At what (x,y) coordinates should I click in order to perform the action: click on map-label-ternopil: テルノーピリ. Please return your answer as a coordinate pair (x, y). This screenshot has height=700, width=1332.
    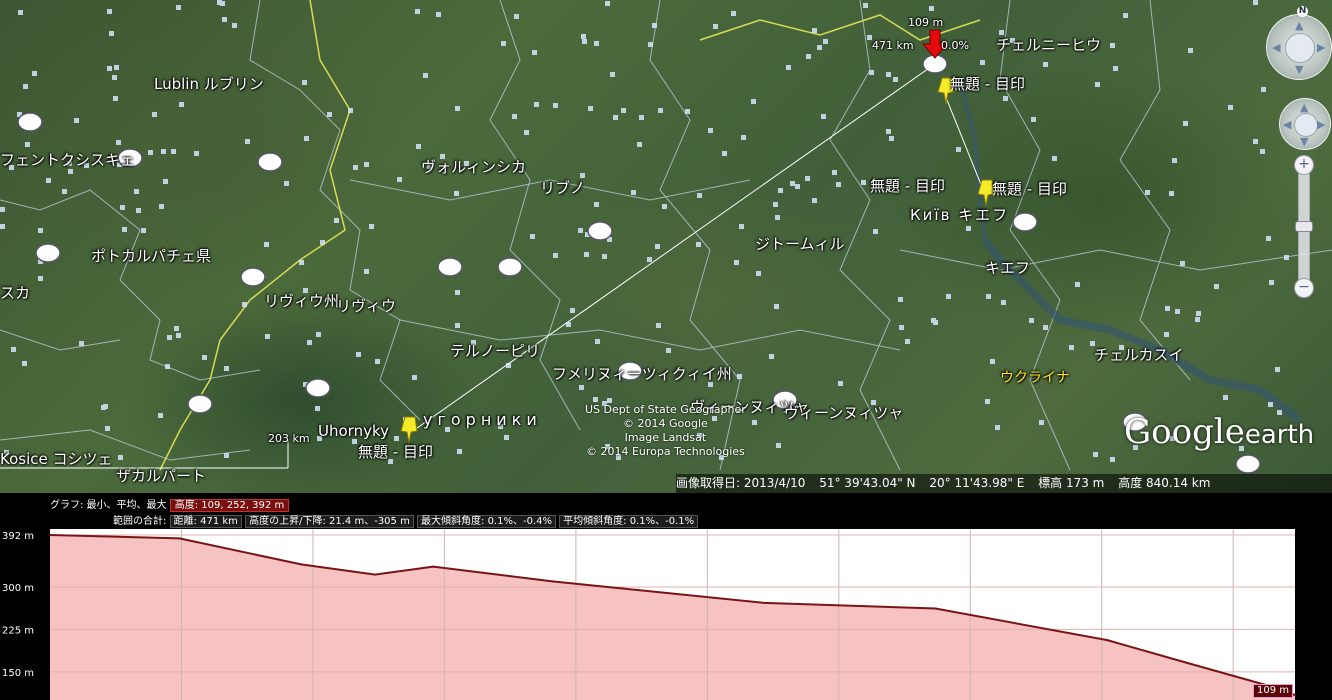
    Looking at the image, I should click on (495, 350).